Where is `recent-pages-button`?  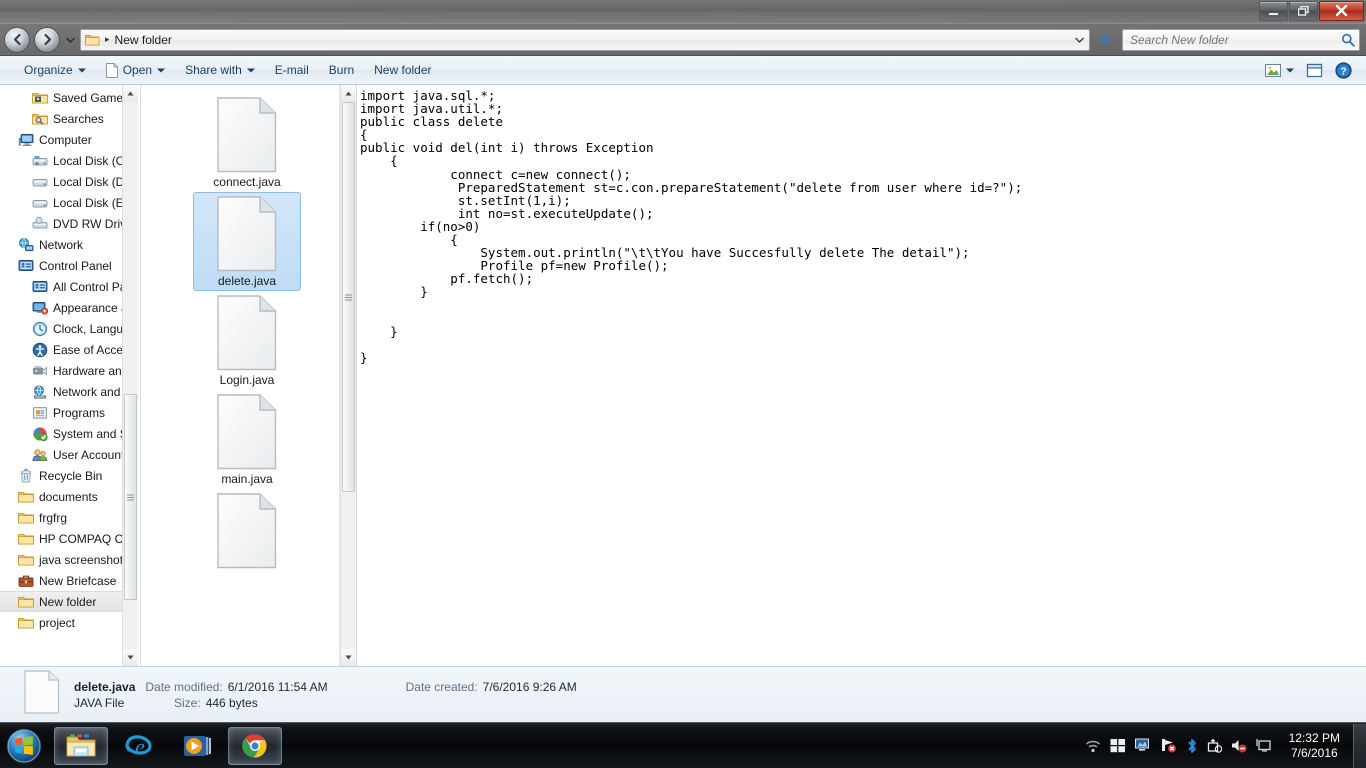 recent-pages-button is located at coordinates (70, 40).